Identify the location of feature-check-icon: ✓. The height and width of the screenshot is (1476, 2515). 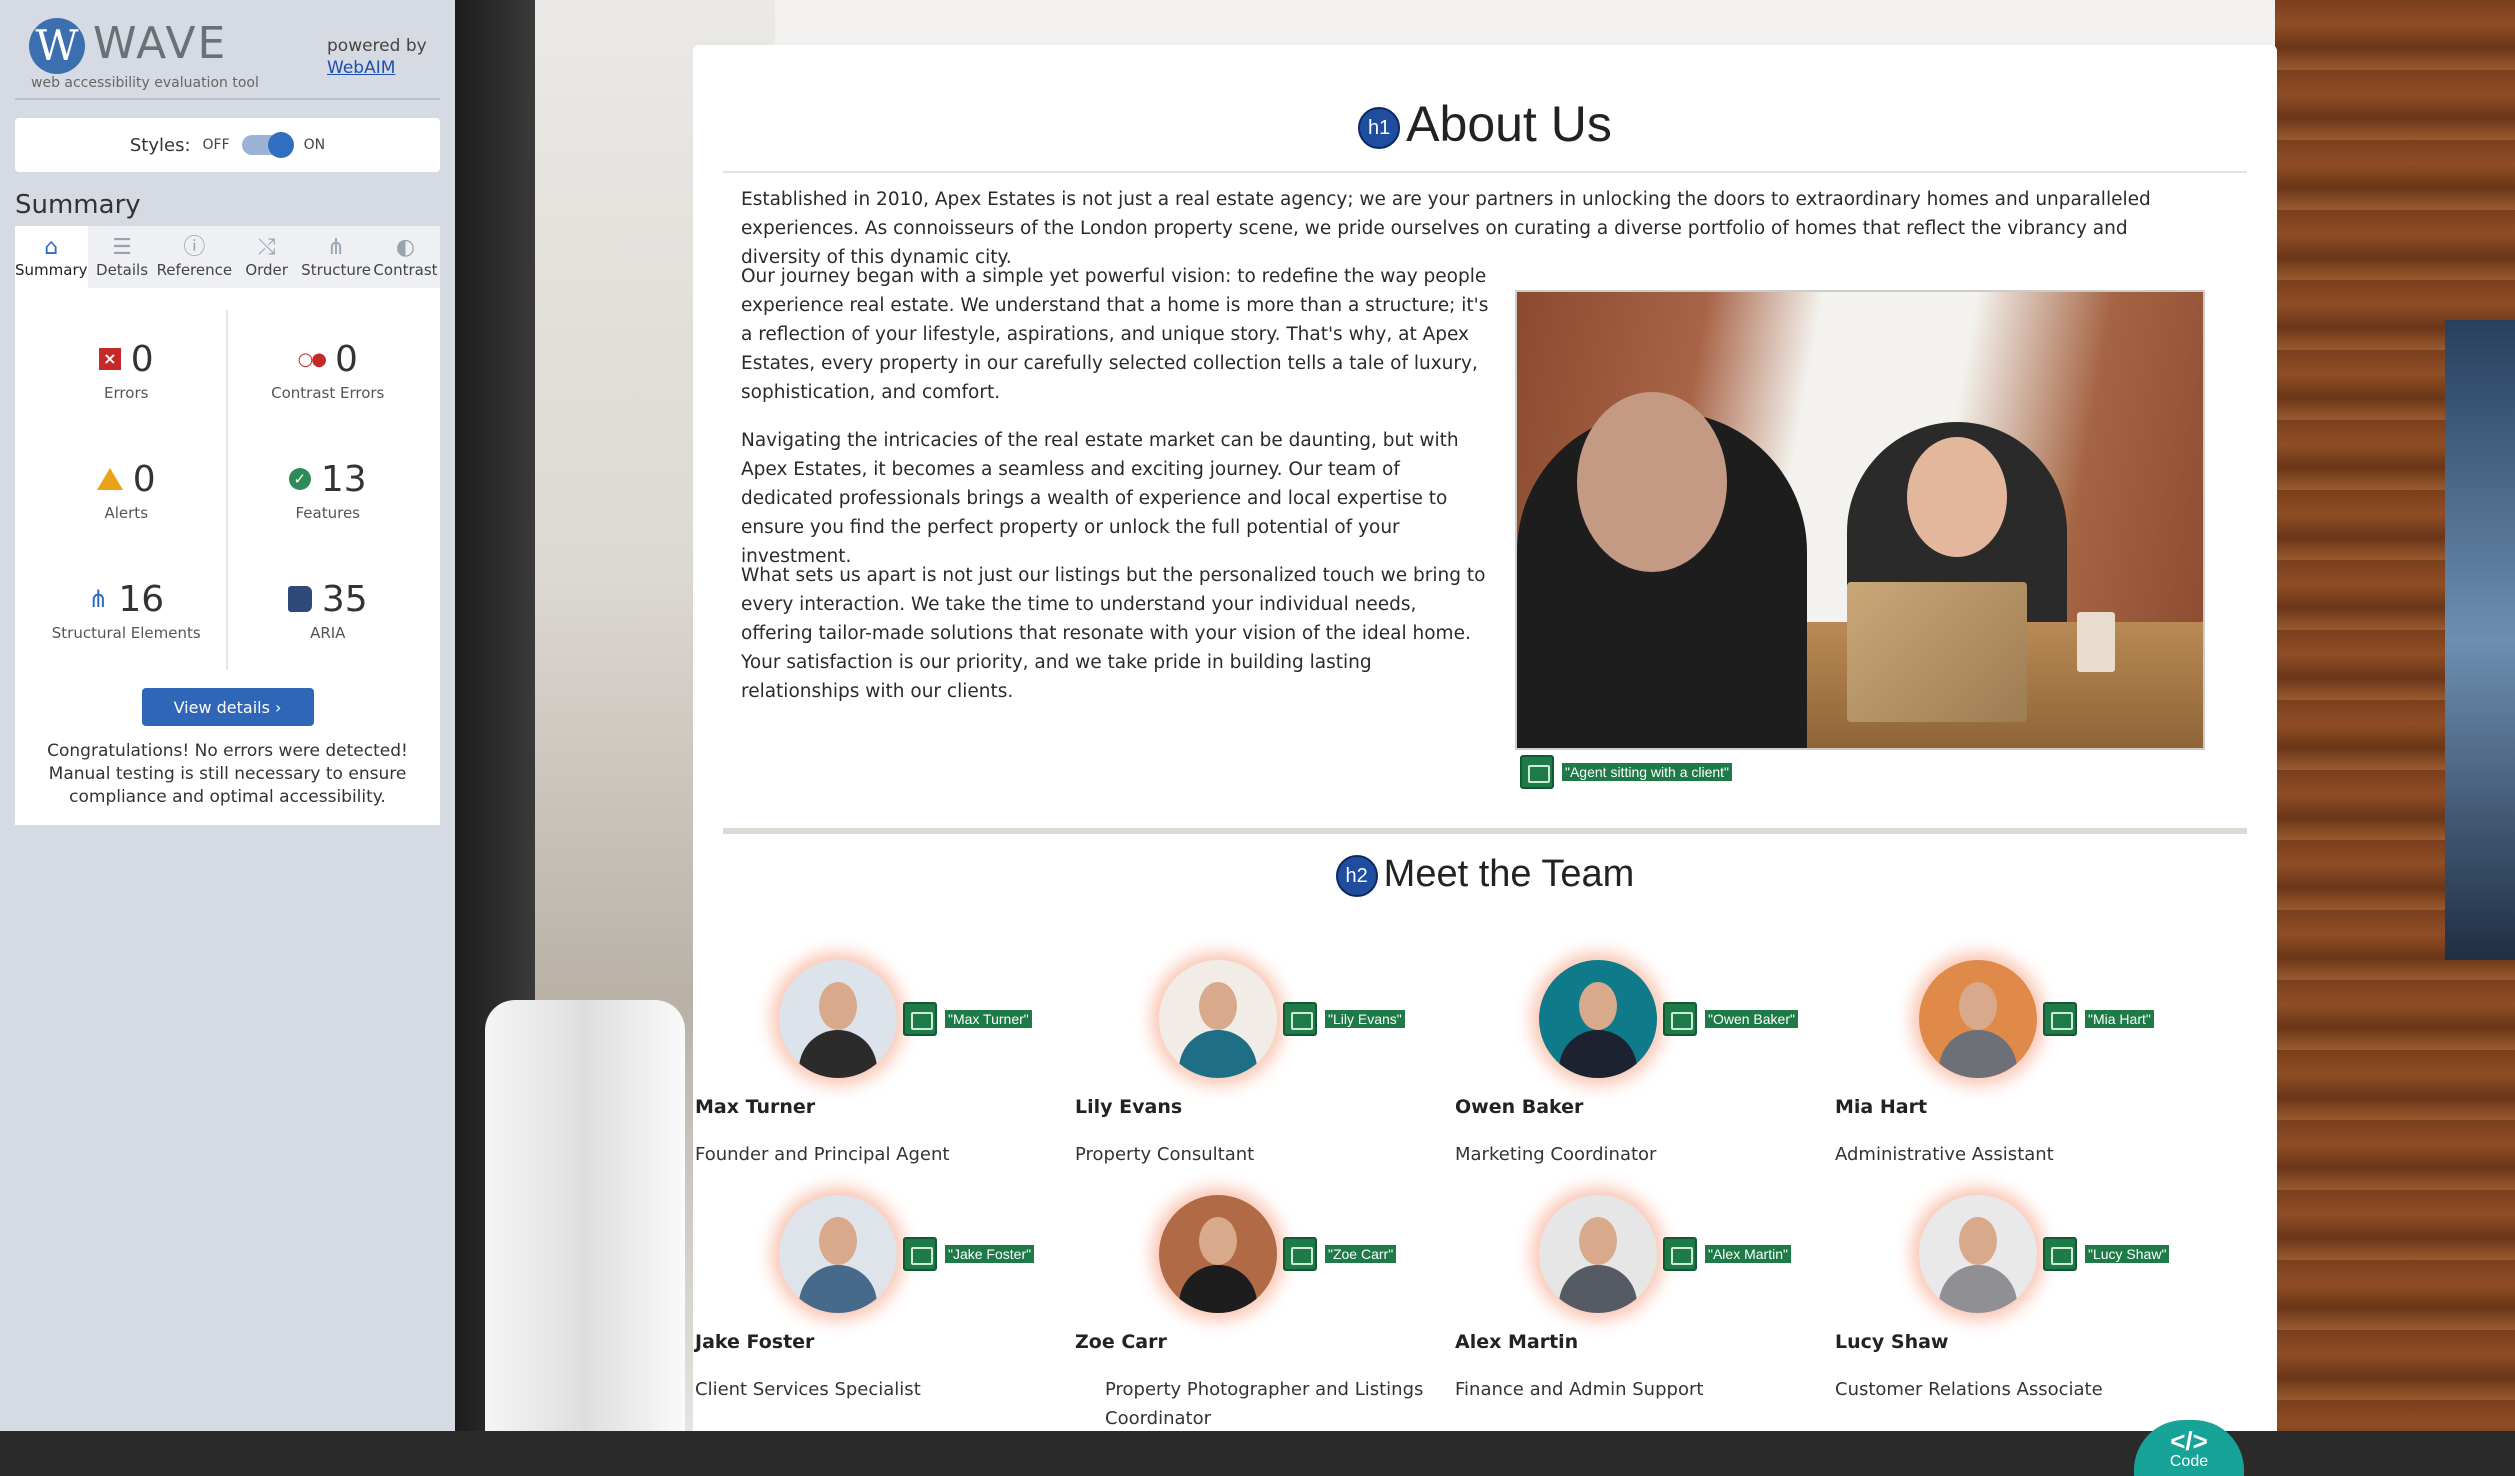
(299, 479).